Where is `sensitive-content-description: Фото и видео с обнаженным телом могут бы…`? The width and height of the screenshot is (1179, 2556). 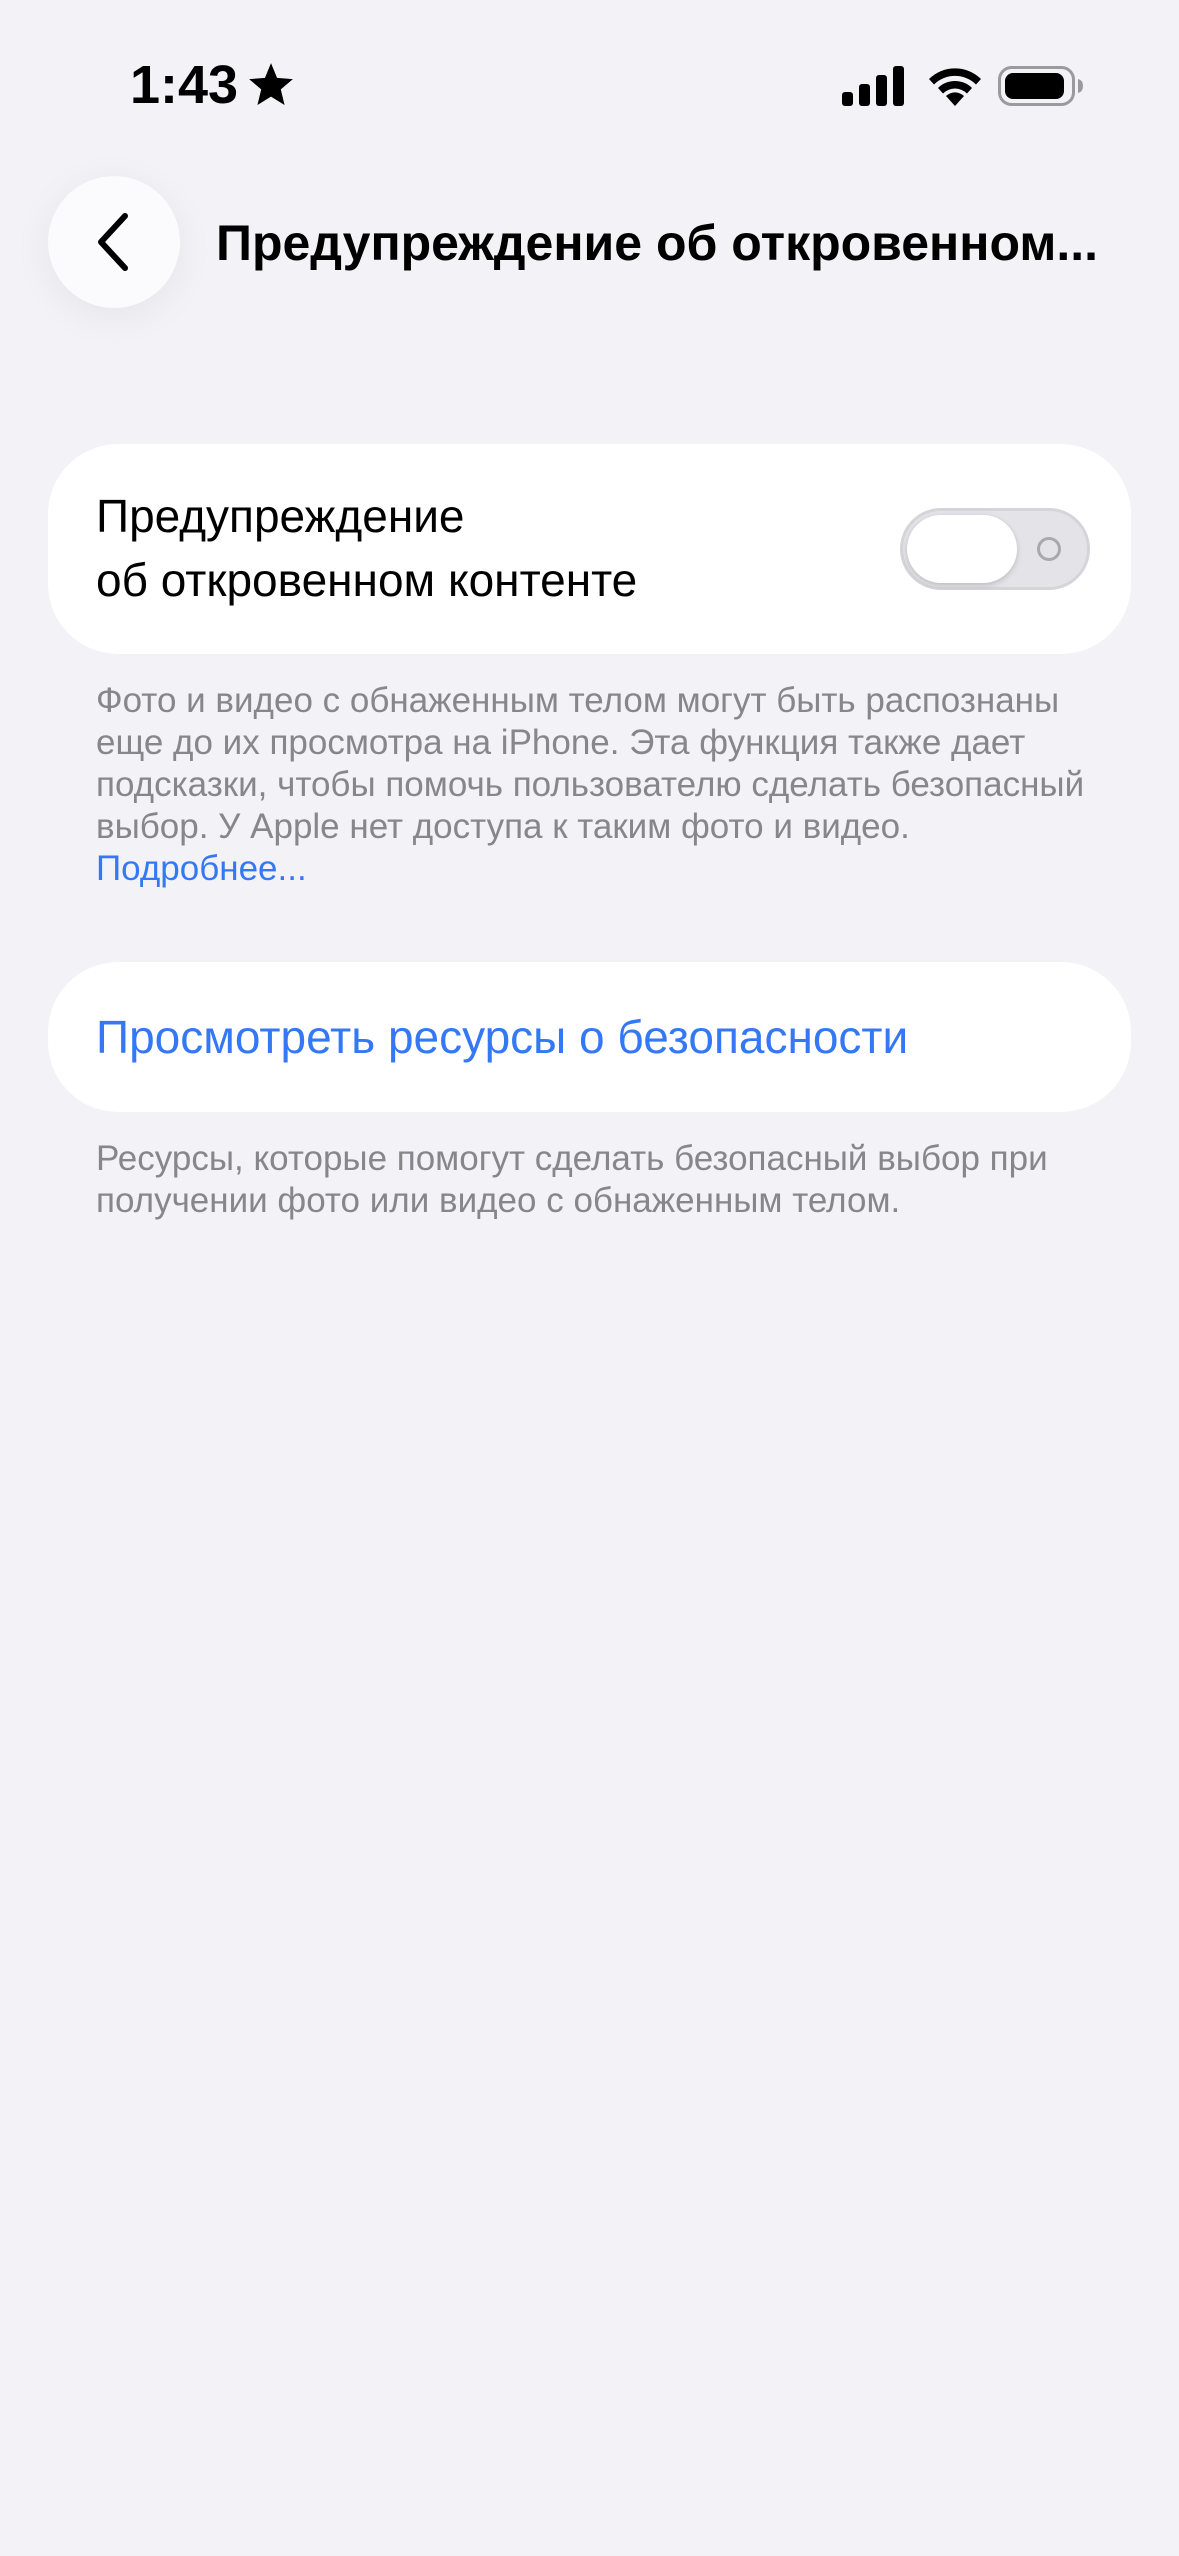 sensitive-content-description: Фото и видео с обнаженным телом могут бы… is located at coordinates (596, 785).